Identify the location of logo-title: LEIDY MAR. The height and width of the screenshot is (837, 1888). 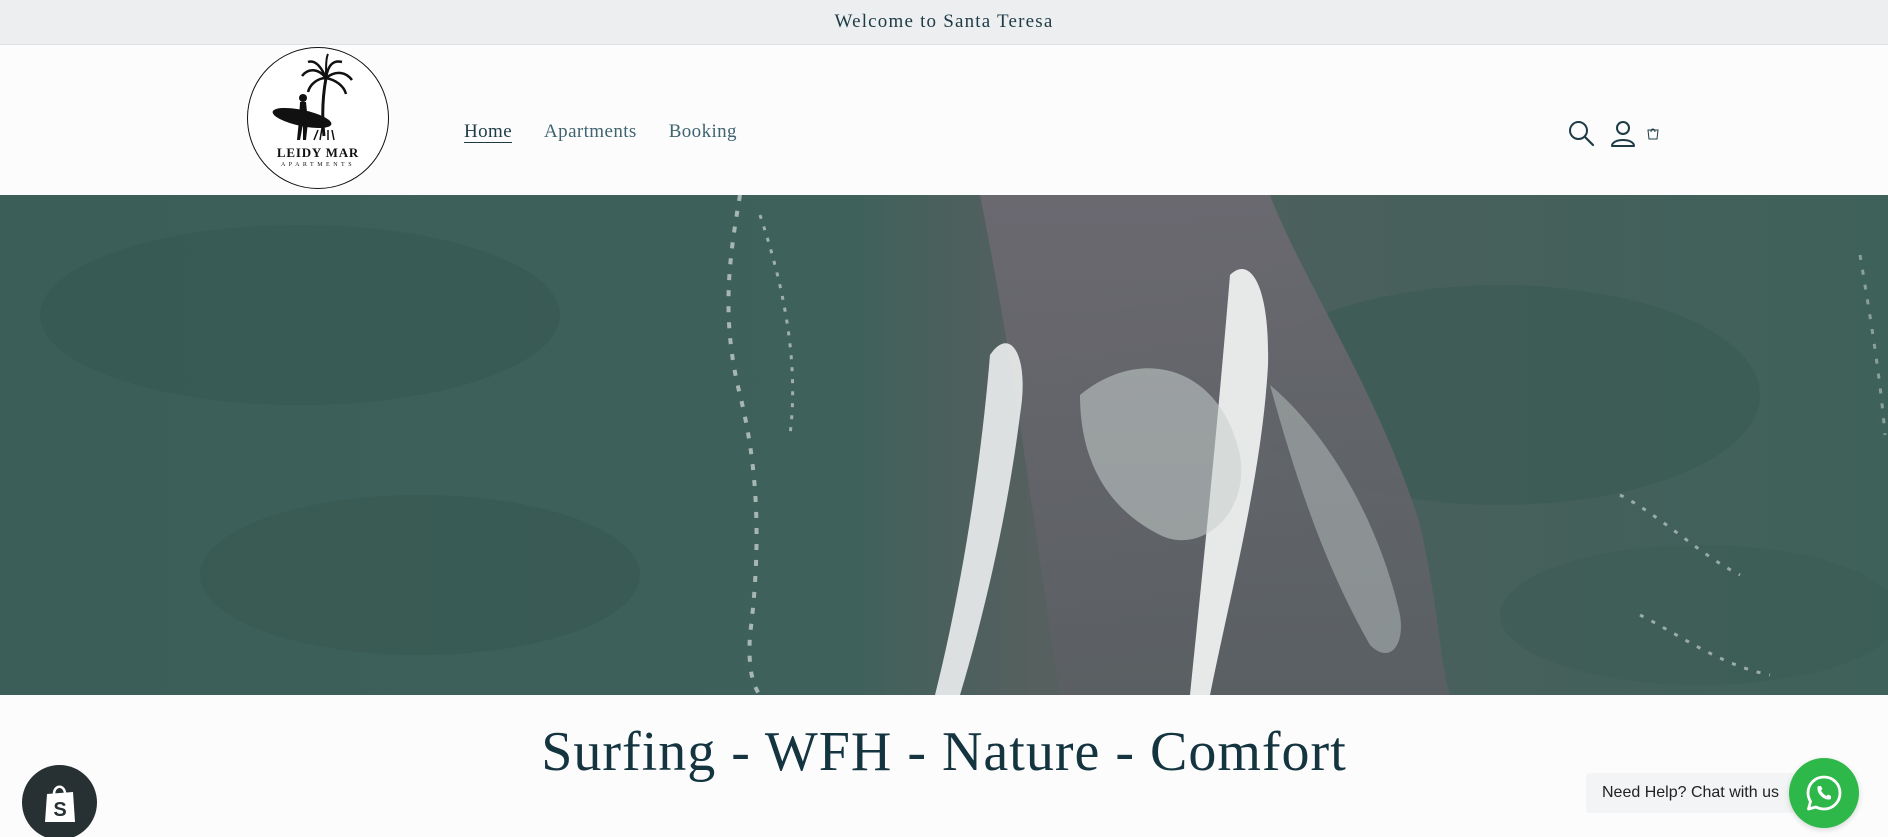
(318, 152).